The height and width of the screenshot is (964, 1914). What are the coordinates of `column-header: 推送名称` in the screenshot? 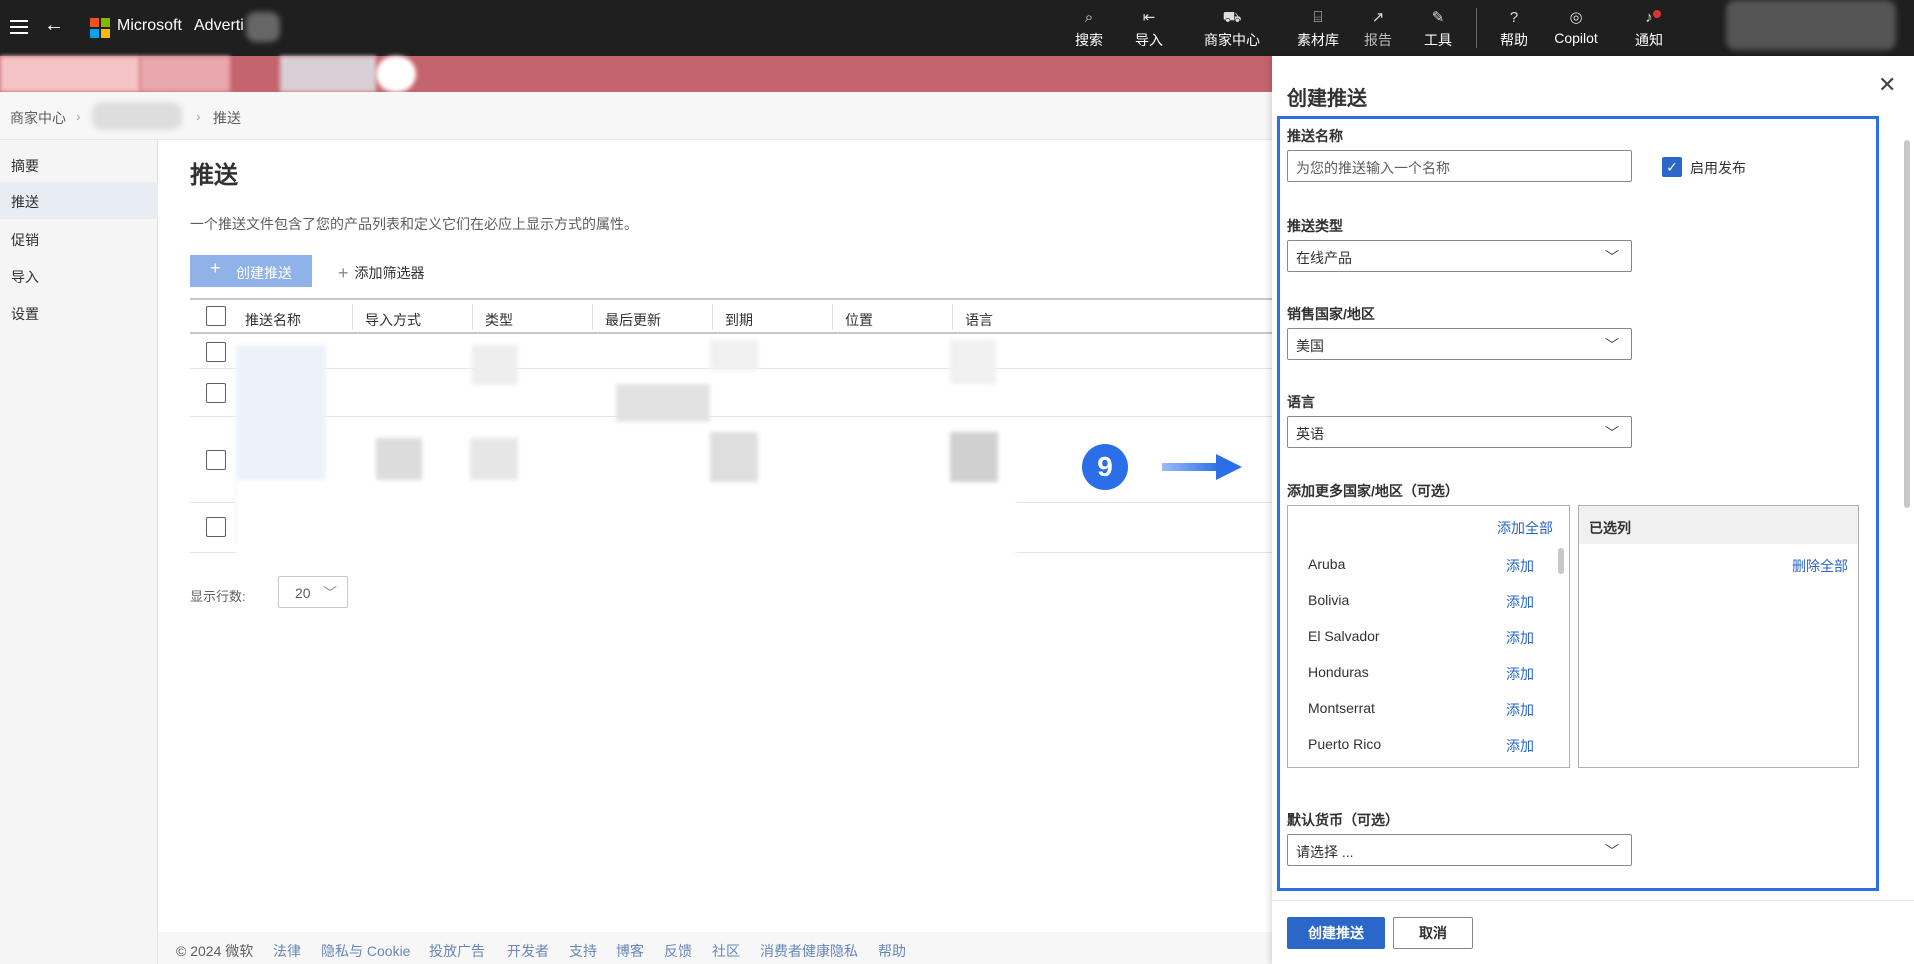 It's located at (273, 320).